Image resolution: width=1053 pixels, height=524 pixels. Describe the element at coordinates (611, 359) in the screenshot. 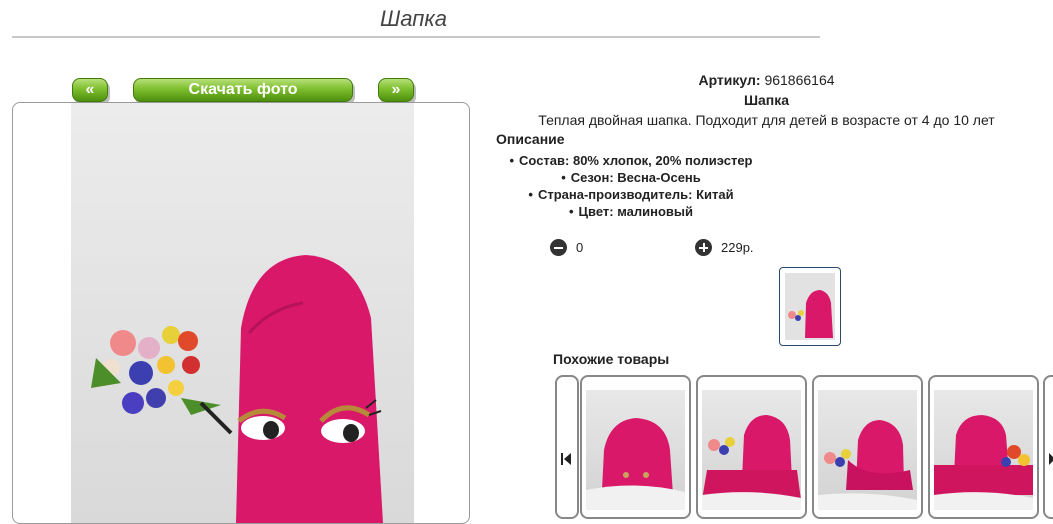

I see `similar-products-heading: Похожие товары` at that location.